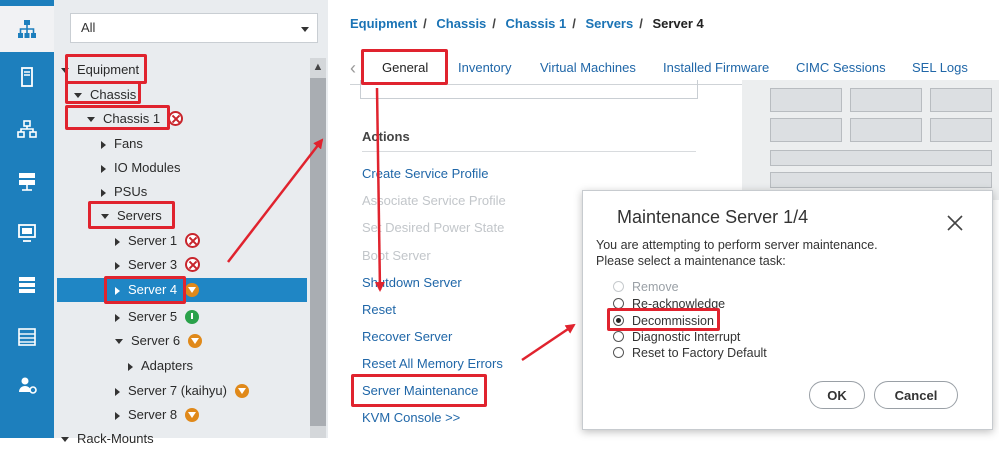  What do you see at coordinates (194, 28) in the screenshot?
I see `filter-select: All` at bounding box center [194, 28].